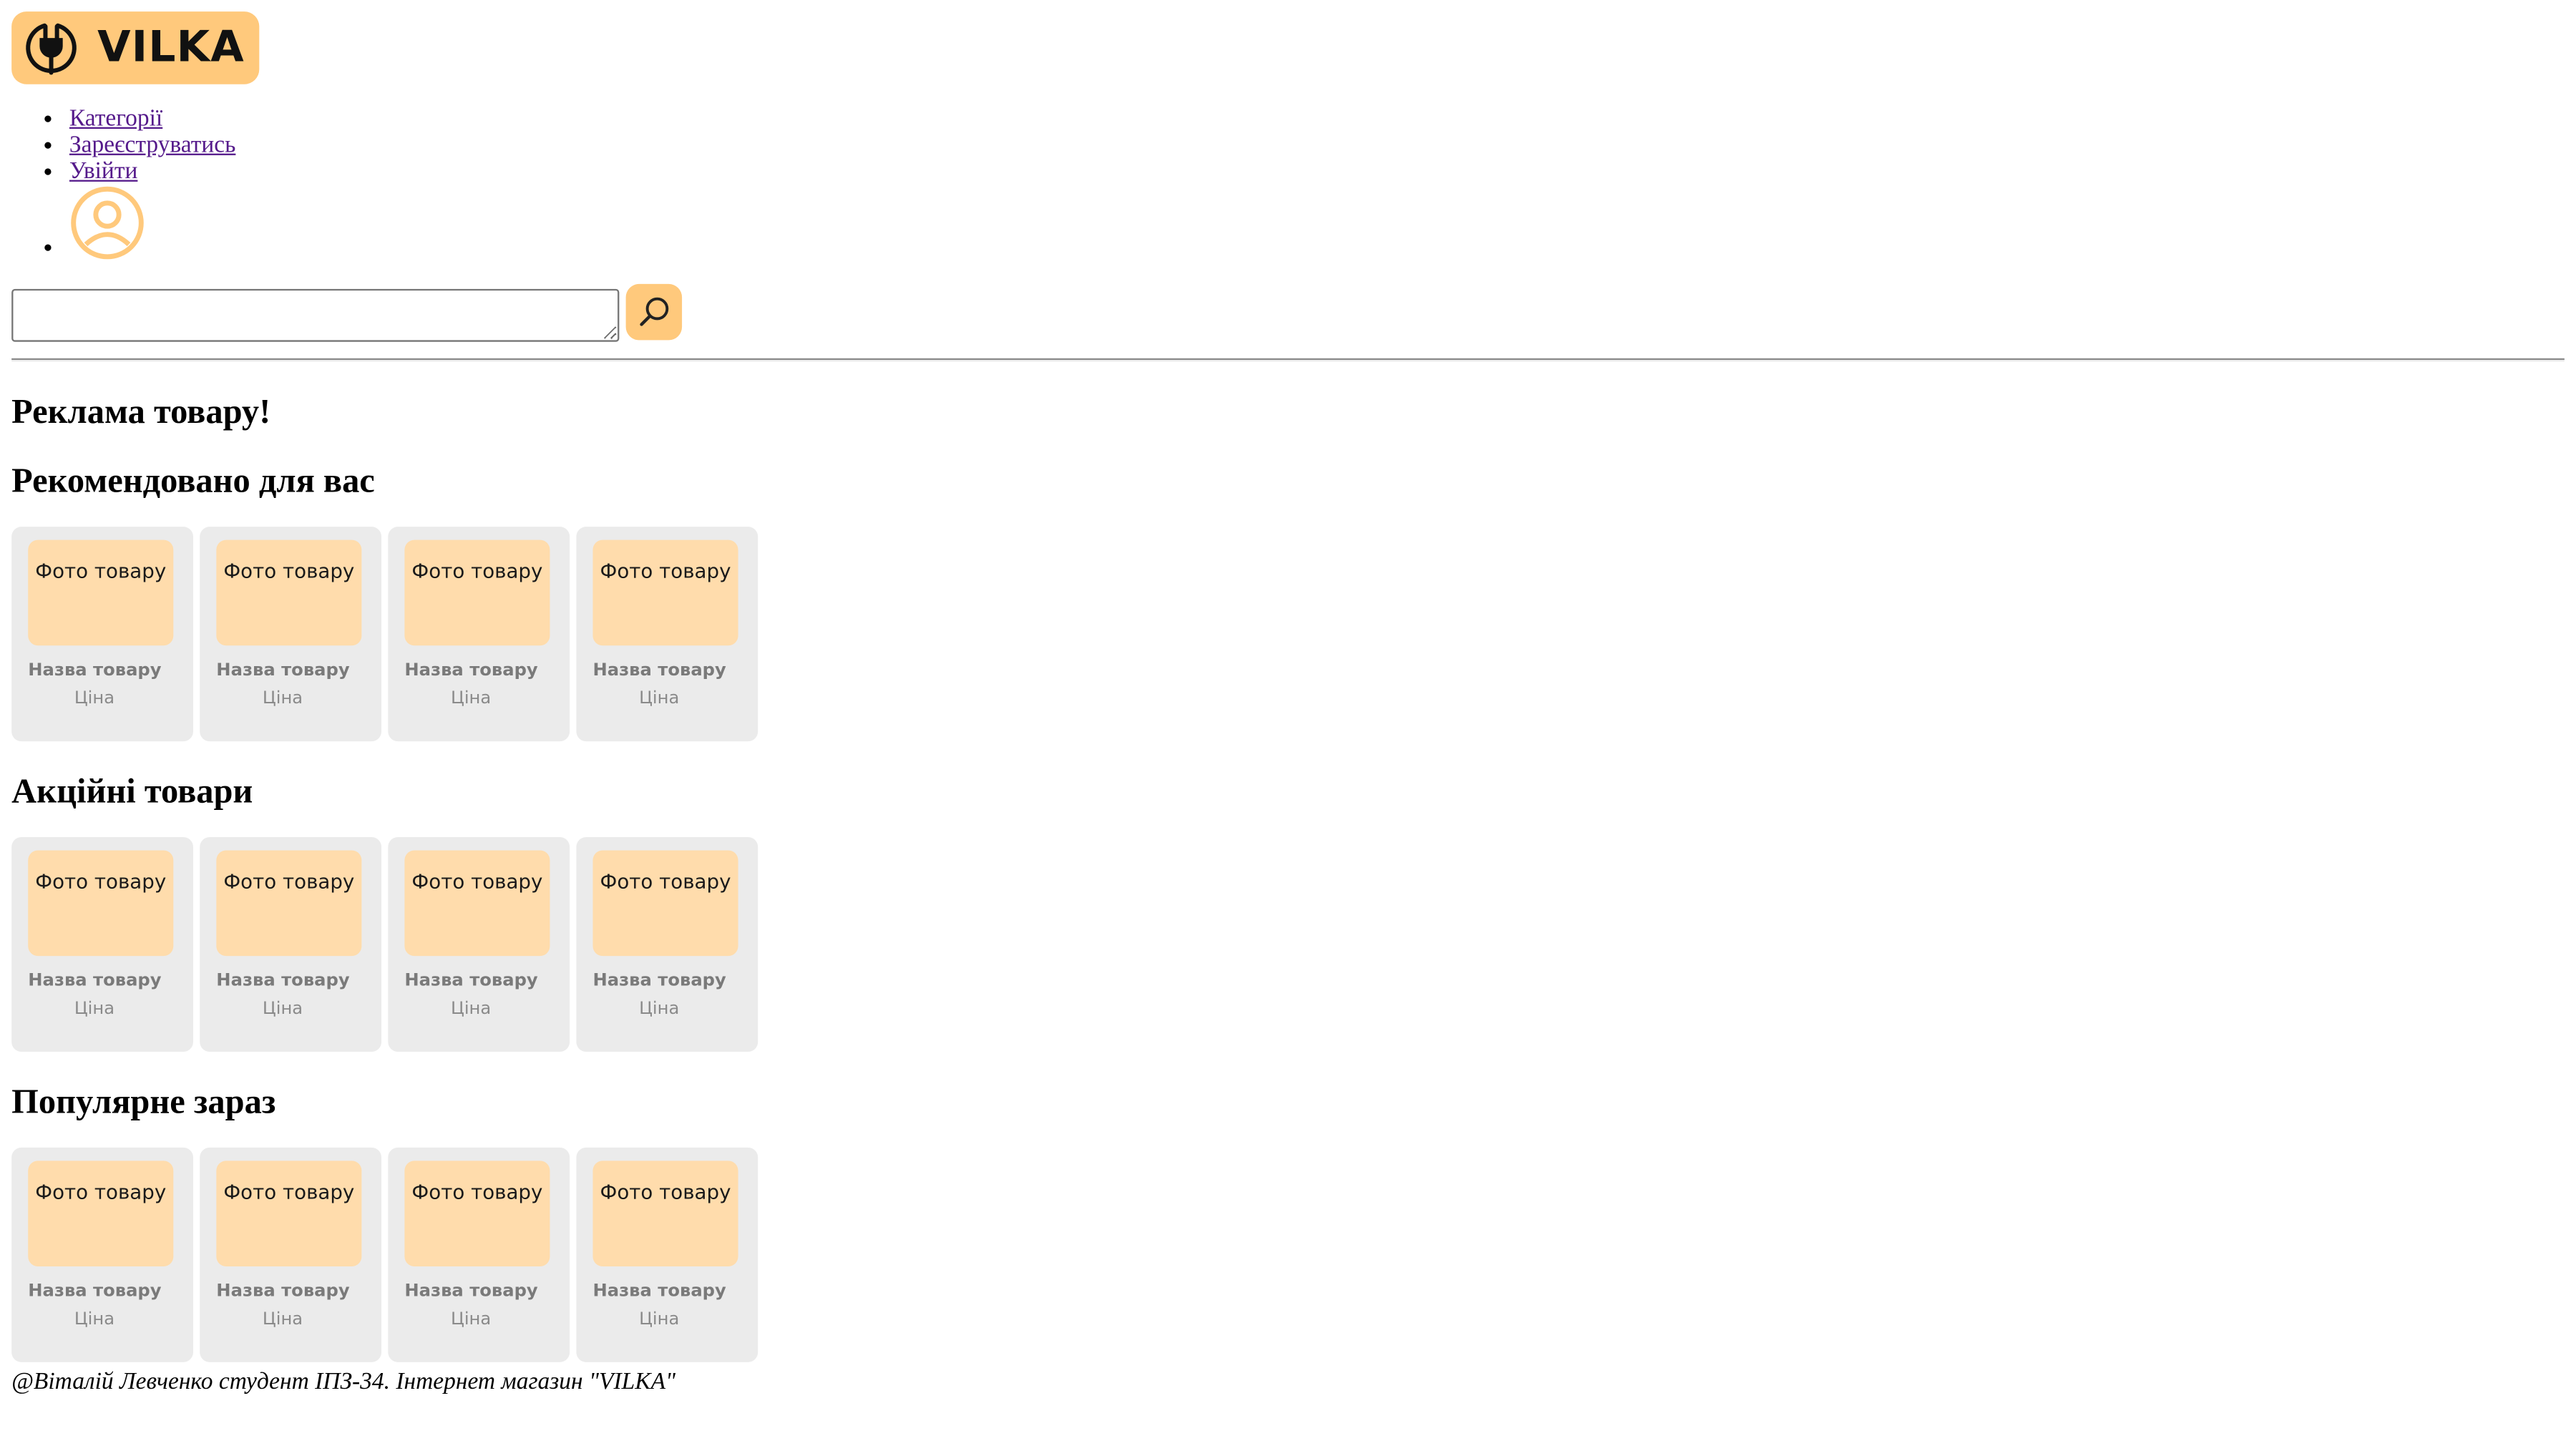 This screenshot has width=2576, height=1451. Describe the element at coordinates (143, 1101) in the screenshot. I see `section-title: Популярне зараз` at that location.